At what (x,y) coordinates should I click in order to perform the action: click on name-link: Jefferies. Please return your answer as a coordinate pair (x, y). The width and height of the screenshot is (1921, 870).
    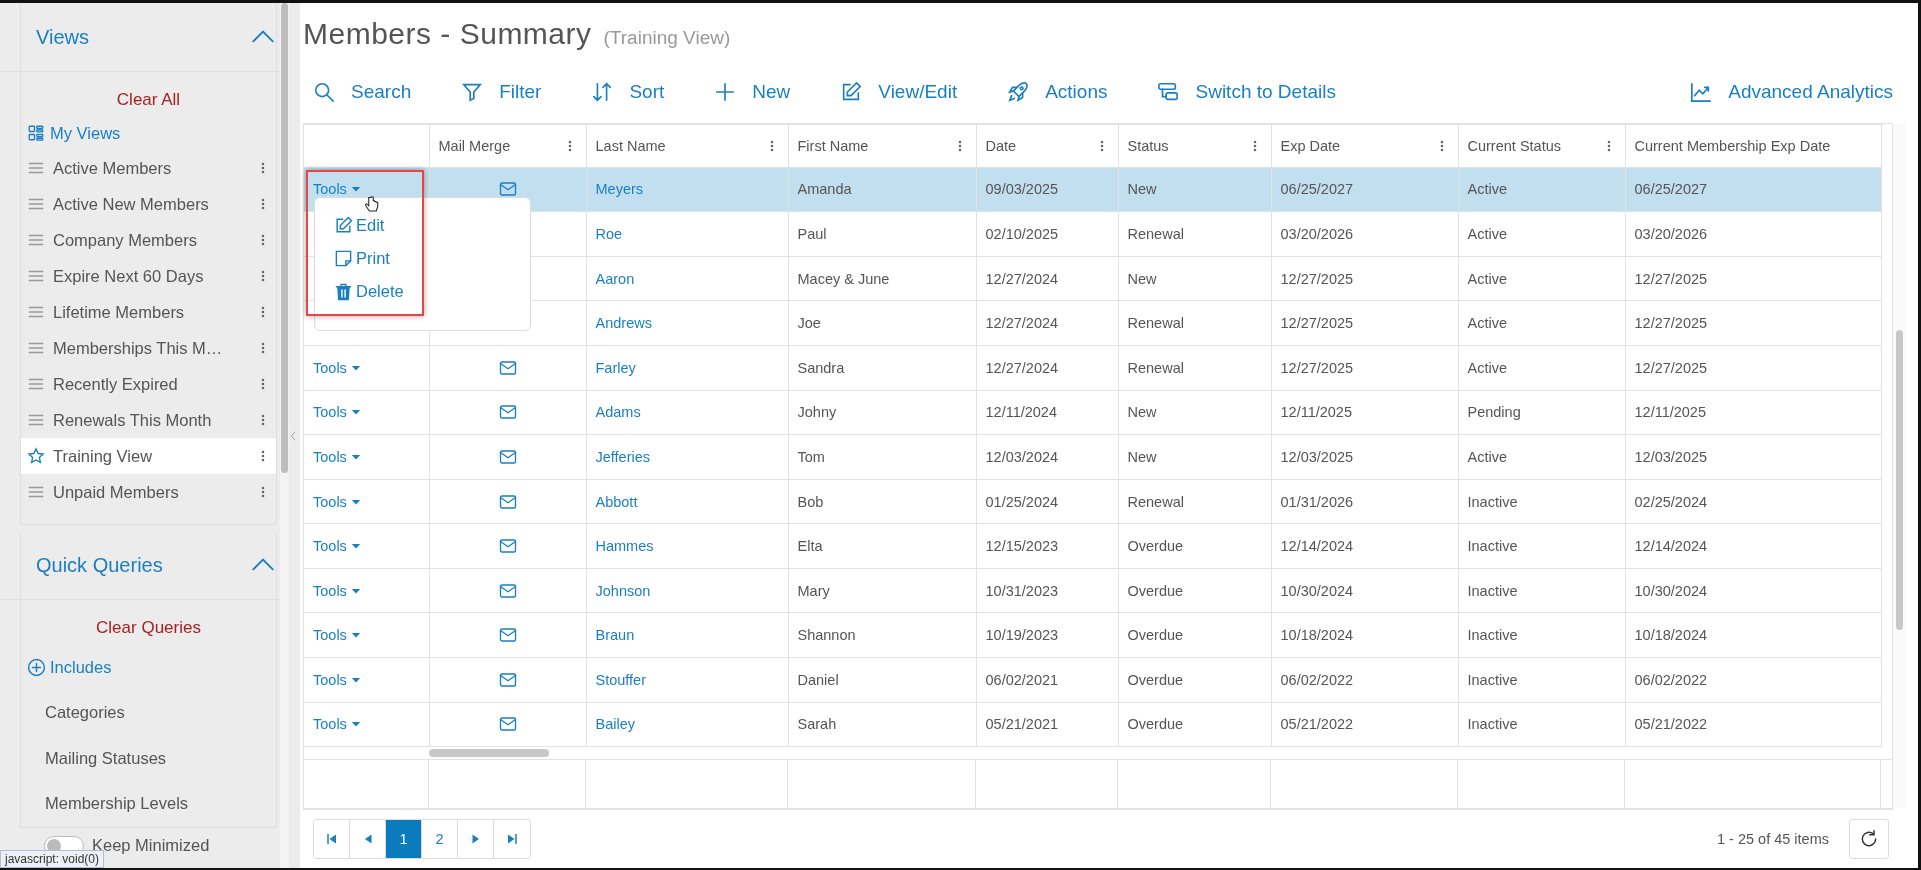
    Looking at the image, I should click on (687, 457).